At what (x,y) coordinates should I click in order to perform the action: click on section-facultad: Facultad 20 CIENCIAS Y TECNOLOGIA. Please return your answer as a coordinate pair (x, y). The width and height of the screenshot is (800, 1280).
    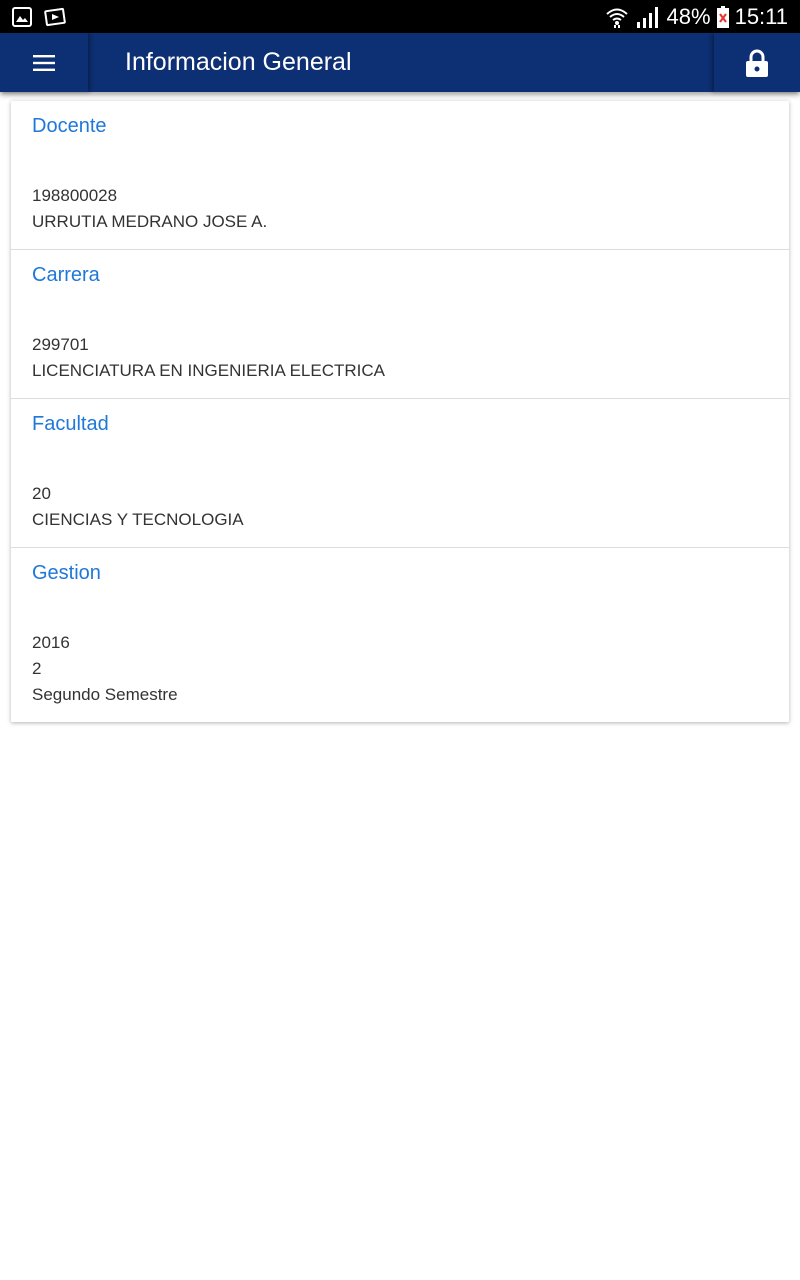
    Looking at the image, I should click on (400, 473).